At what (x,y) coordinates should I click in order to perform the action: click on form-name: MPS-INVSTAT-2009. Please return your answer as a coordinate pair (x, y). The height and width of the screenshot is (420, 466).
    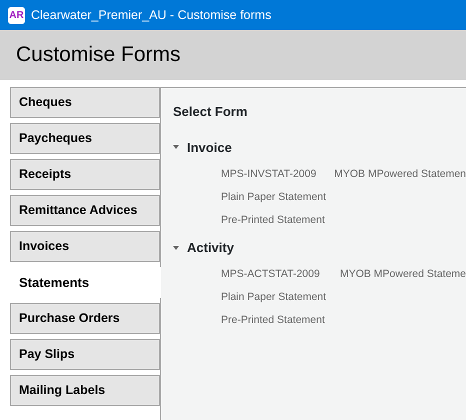
    Looking at the image, I should click on (277, 174).